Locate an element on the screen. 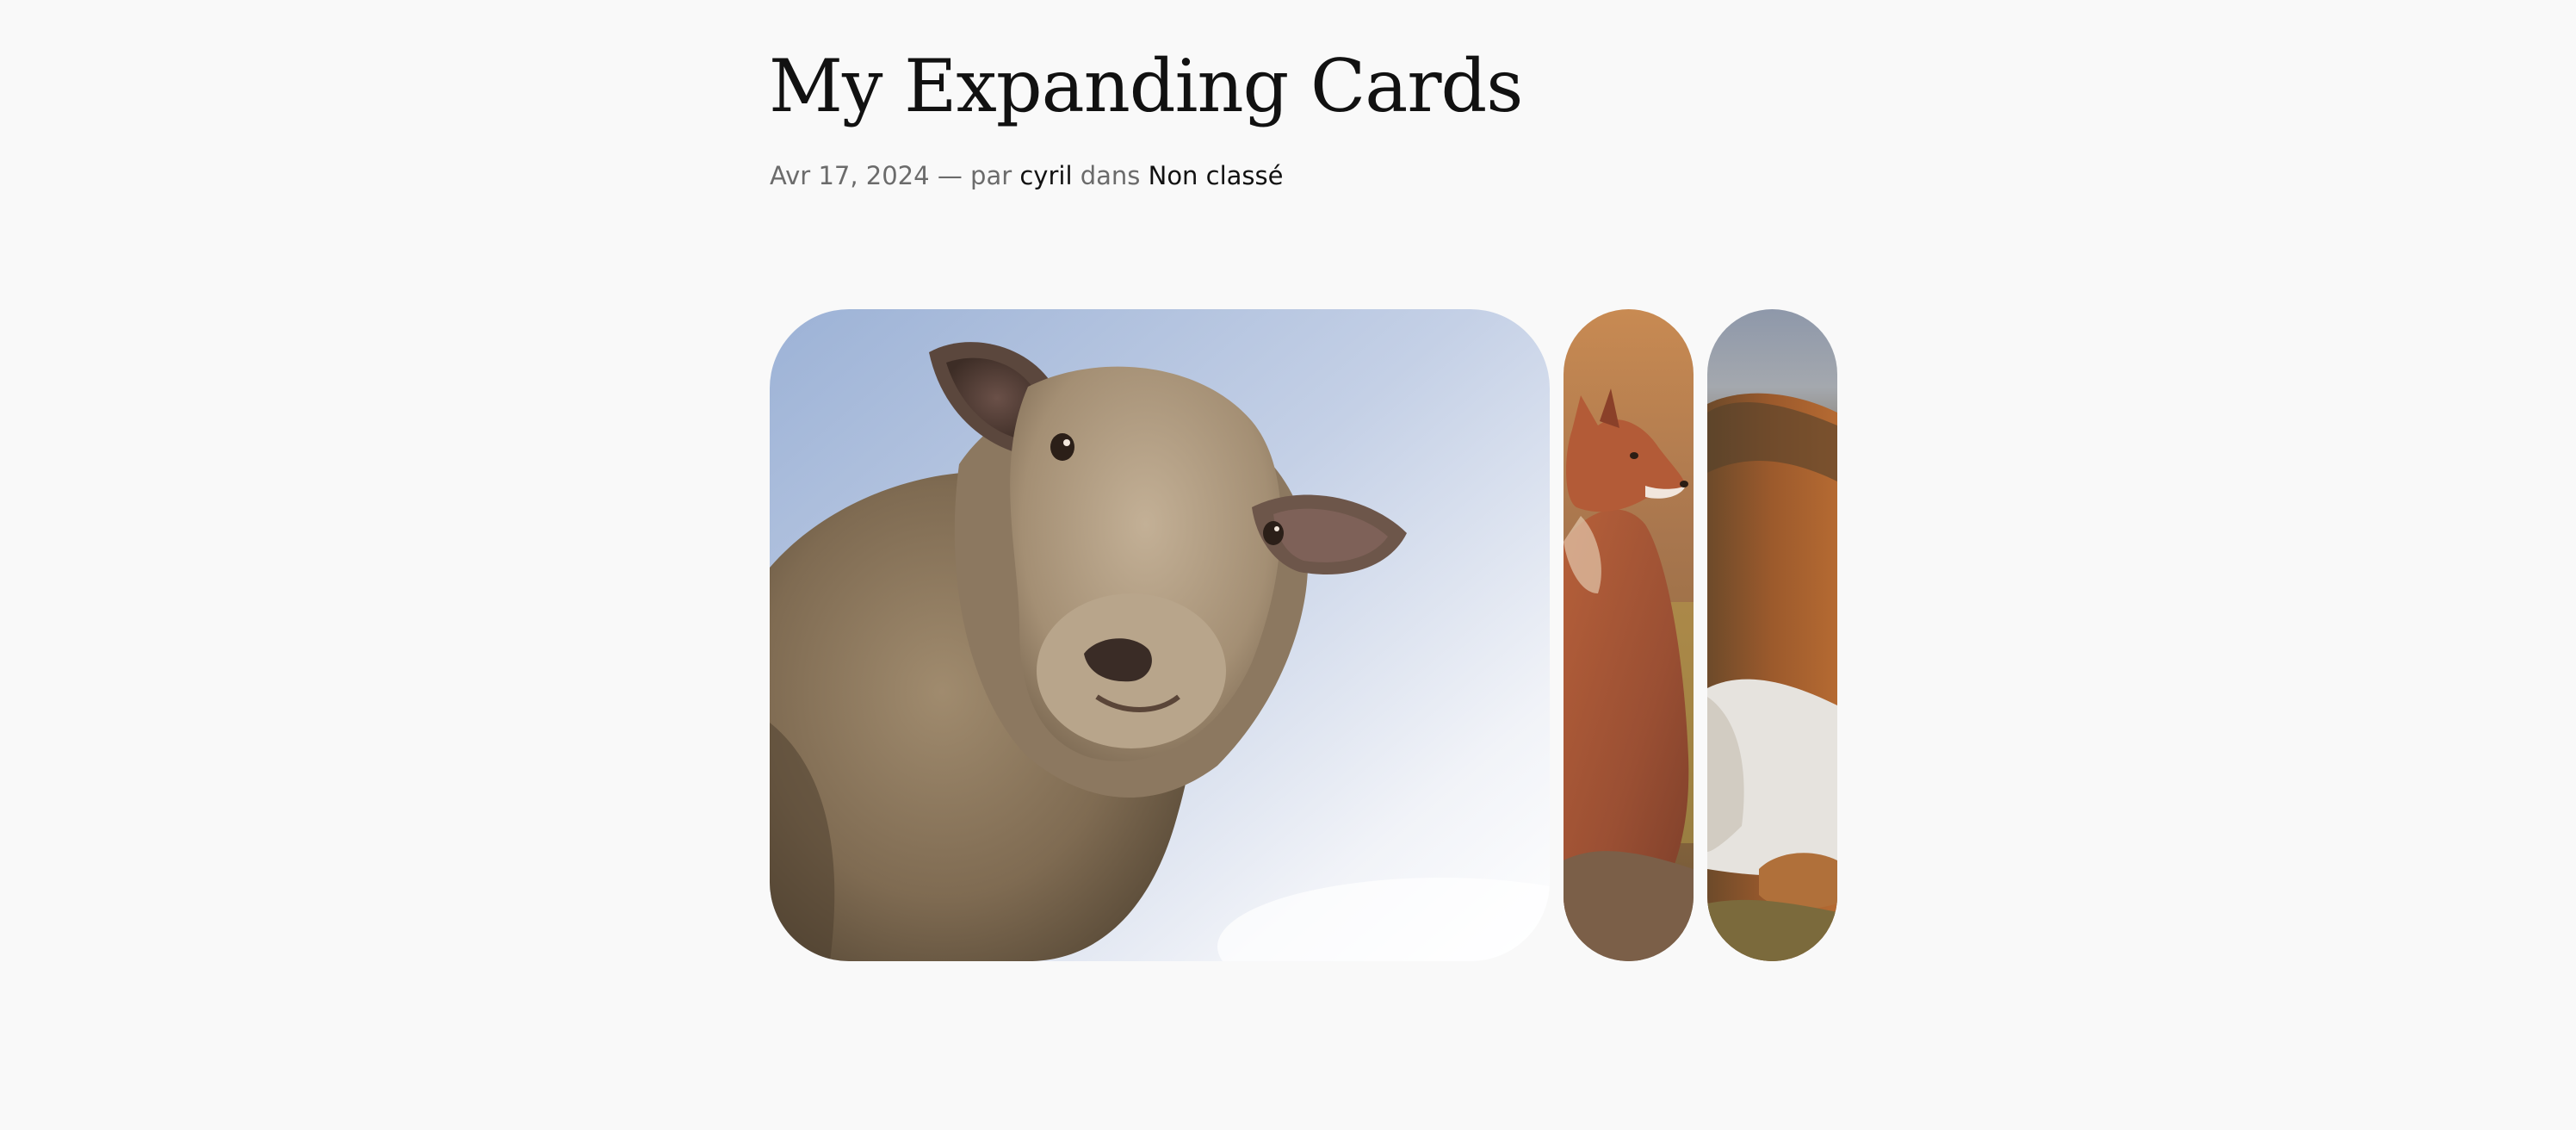 Image resolution: width=2576 pixels, height=1130 pixels. in-label: dans is located at coordinates (1110, 175).